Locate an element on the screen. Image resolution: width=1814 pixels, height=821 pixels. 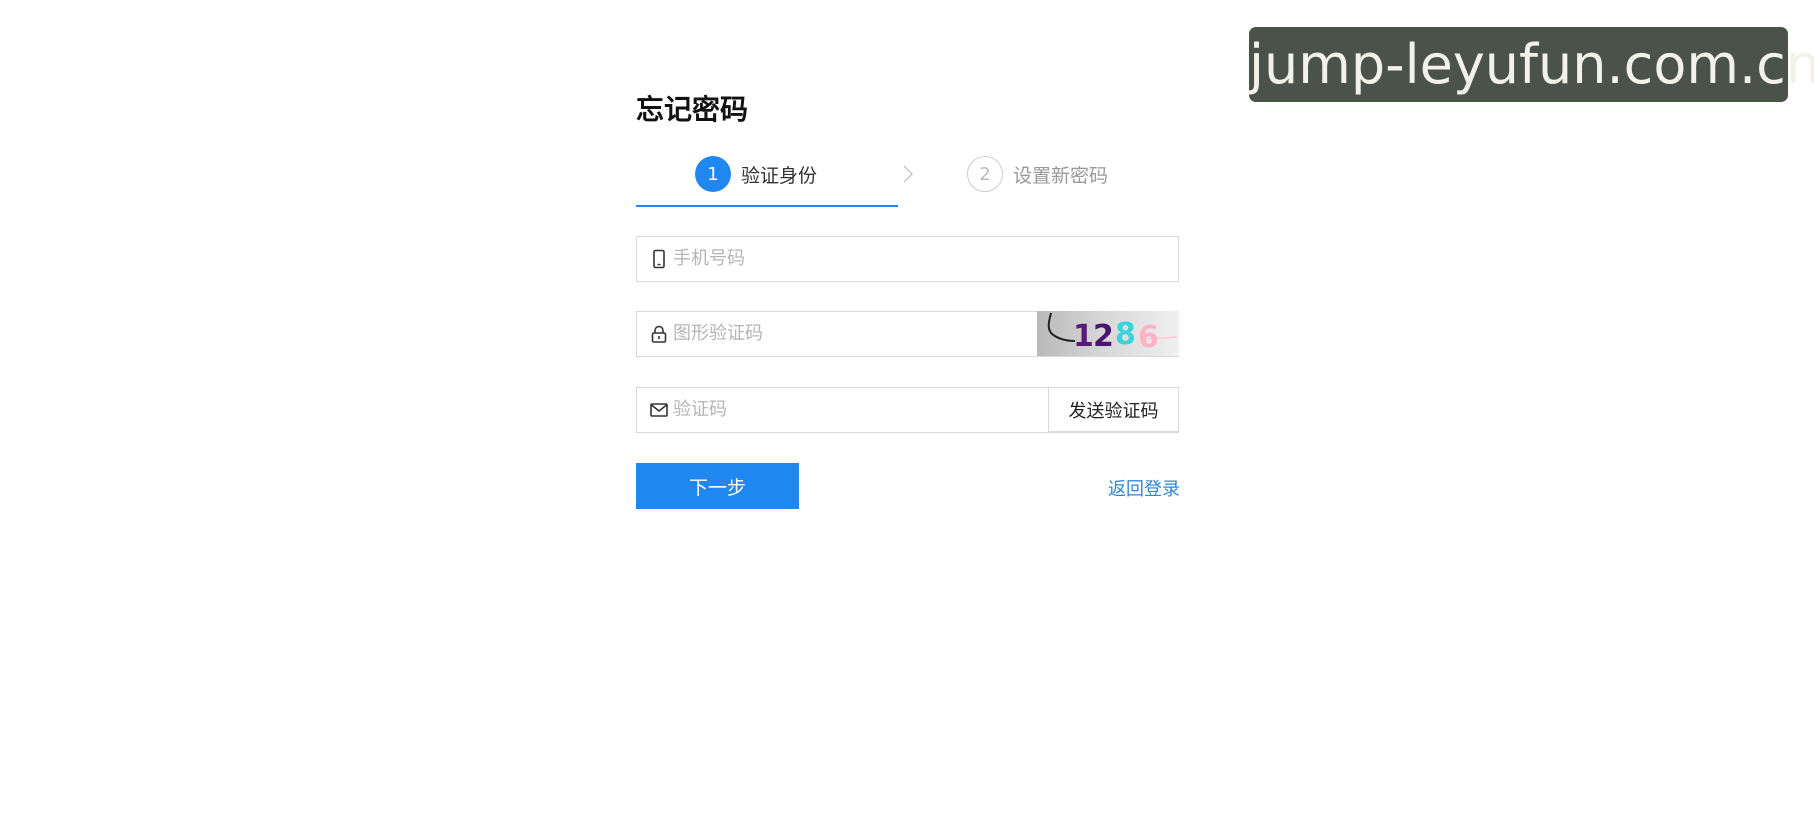
svg-text: 2 is located at coordinates (1103, 336).